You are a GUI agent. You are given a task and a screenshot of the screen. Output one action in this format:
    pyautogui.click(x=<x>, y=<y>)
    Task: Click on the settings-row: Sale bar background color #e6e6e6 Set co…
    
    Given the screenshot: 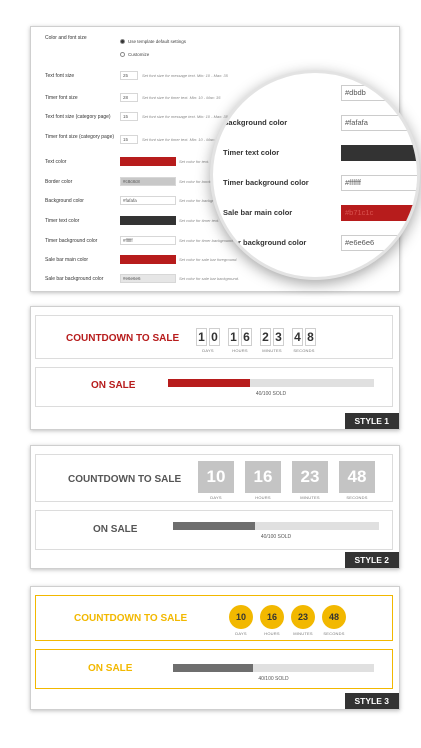 What is the action you would take?
    pyautogui.click(x=215, y=282)
    